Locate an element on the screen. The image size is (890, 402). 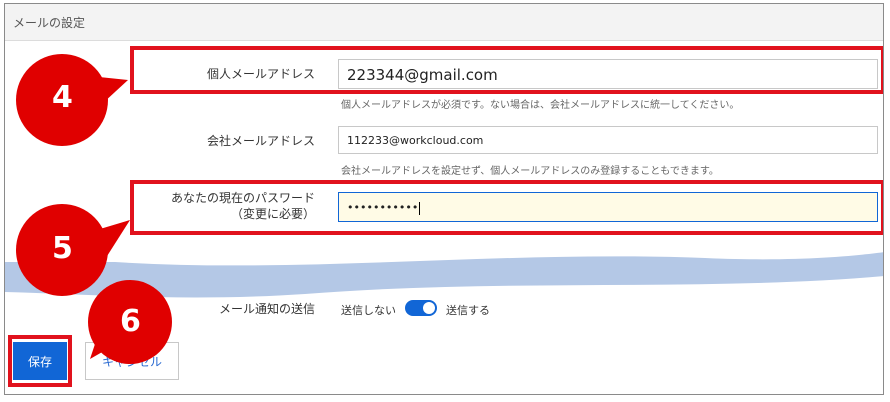
notification-toggle is located at coordinates (421, 308).